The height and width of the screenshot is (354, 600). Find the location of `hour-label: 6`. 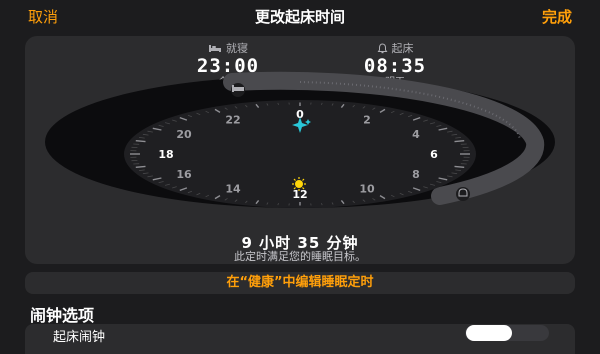

hour-label: 6 is located at coordinates (434, 154).